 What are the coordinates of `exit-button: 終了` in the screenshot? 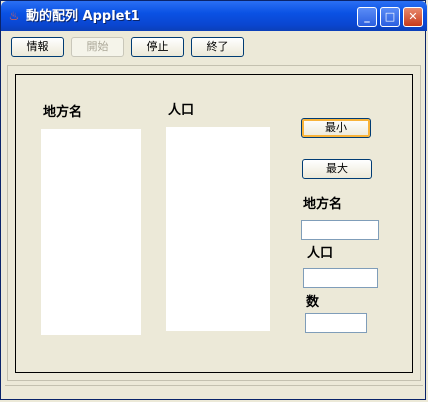 It's located at (217, 47).